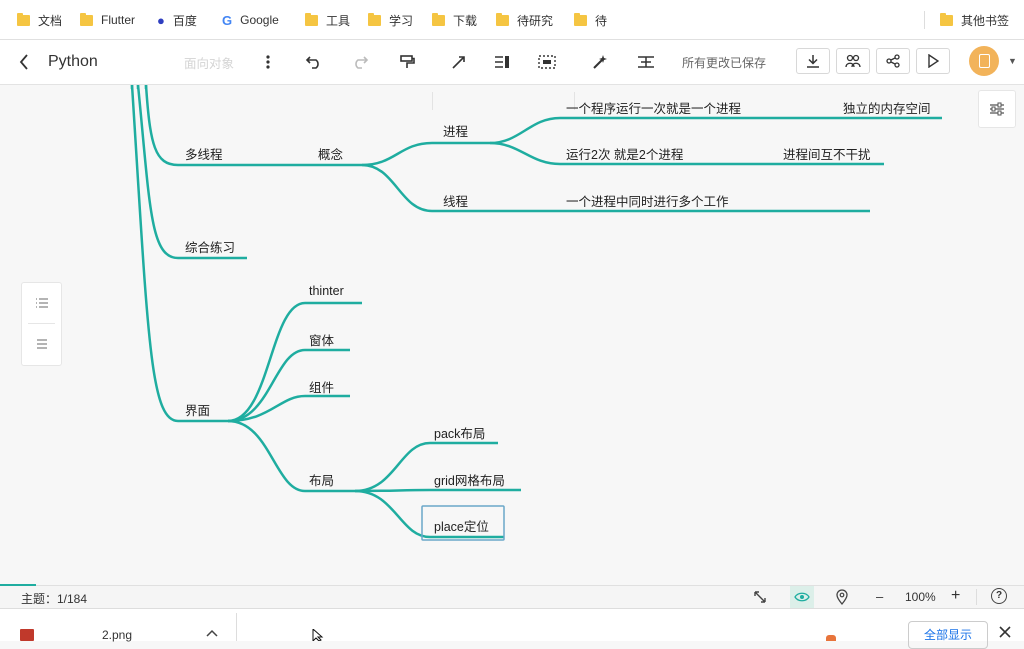 This screenshot has width=1024, height=649. I want to click on bookmark-baidu: ● 百度, so click(177, 20).